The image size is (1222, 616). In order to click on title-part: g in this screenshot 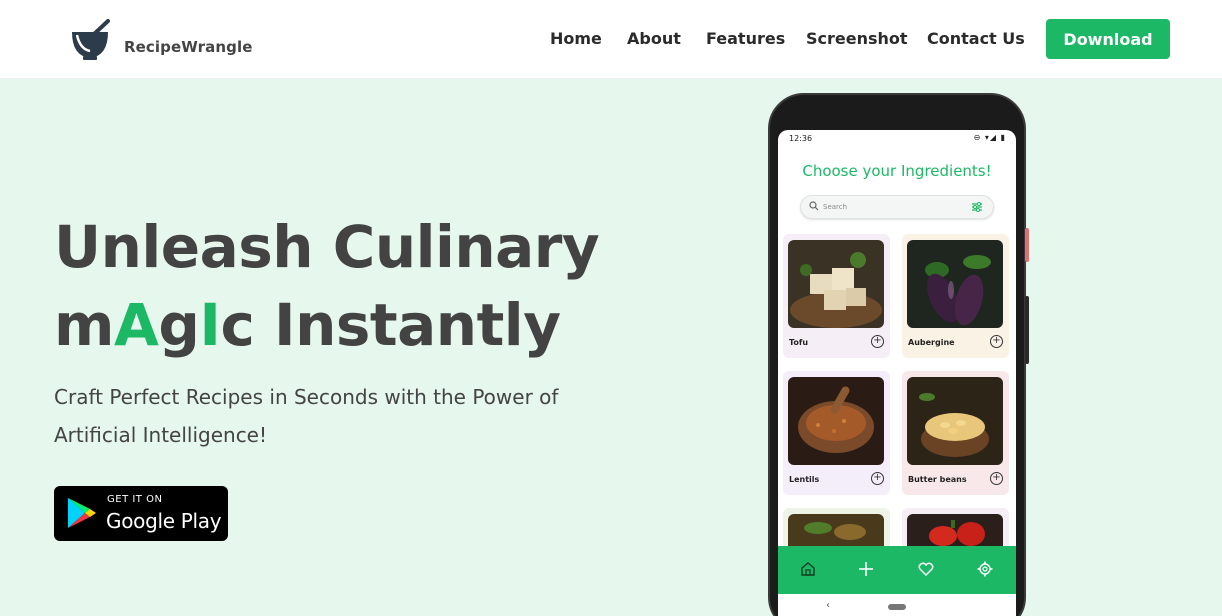, I will do `click(179, 325)`.